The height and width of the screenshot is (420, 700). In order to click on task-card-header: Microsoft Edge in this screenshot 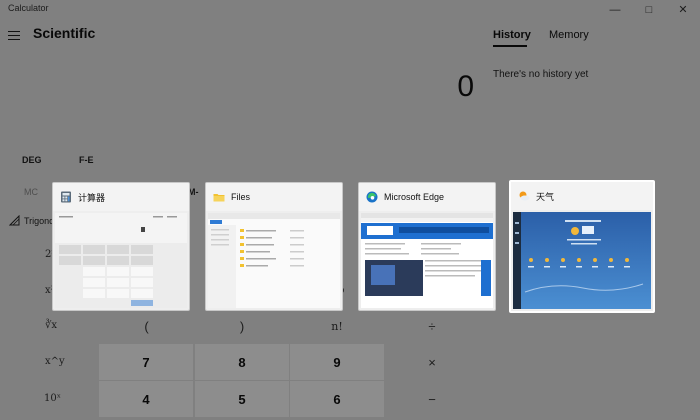, I will do `click(427, 197)`.